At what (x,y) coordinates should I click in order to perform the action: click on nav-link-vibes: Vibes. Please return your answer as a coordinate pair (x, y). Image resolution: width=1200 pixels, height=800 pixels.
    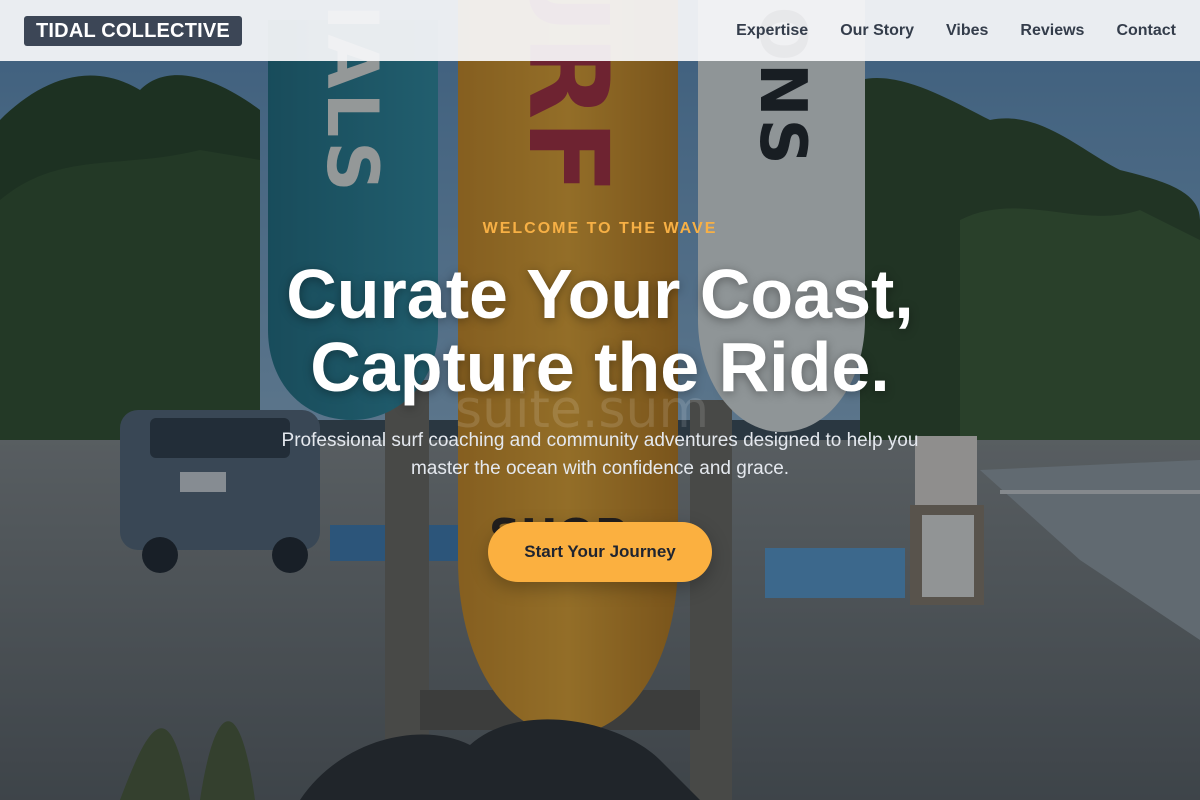
    Looking at the image, I should click on (967, 31).